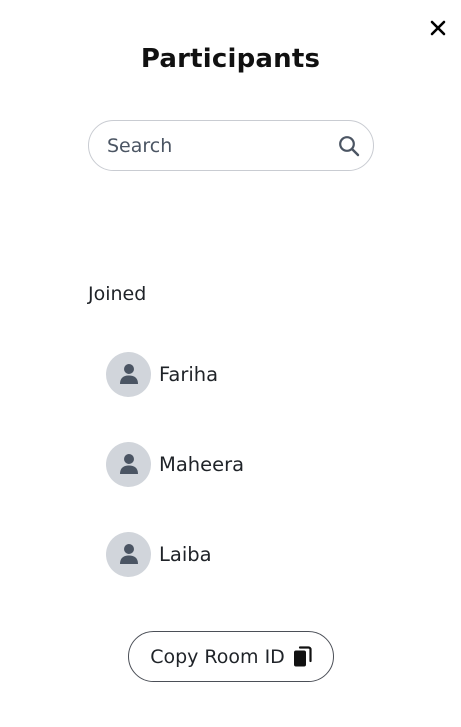 The image size is (461, 727). Describe the element at coordinates (217, 656) in the screenshot. I see `copy-room-id-label: Copy Room ID` at that location.